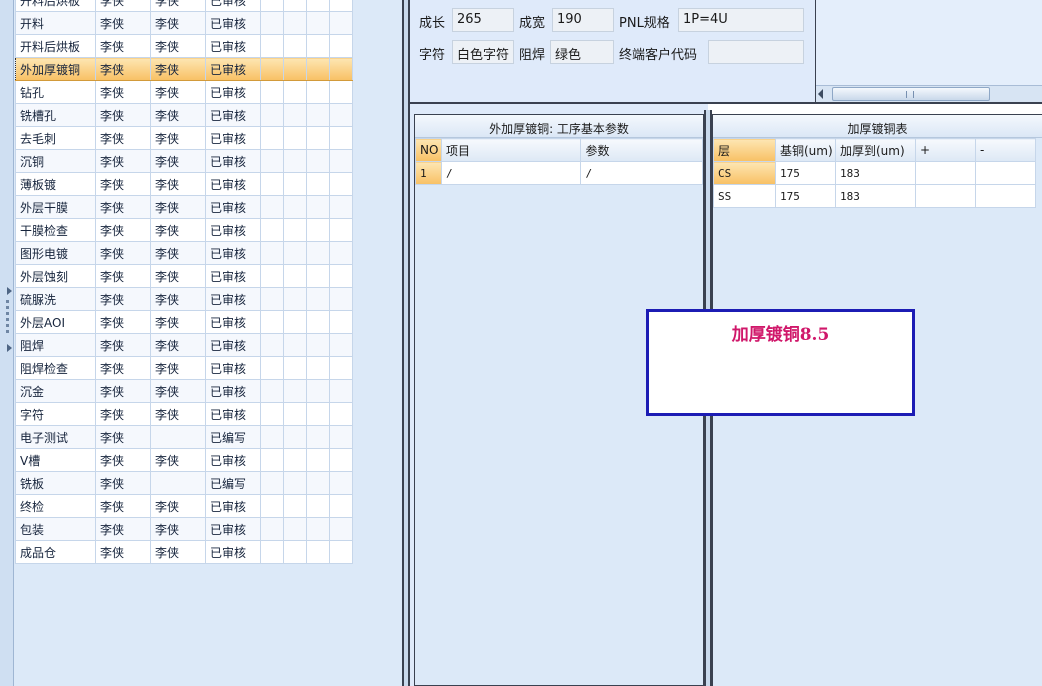 Image resolution: width=1042 pixels, height=686 pixels. I want to click on pnl-field: 1P=4U, so click(741, 20).